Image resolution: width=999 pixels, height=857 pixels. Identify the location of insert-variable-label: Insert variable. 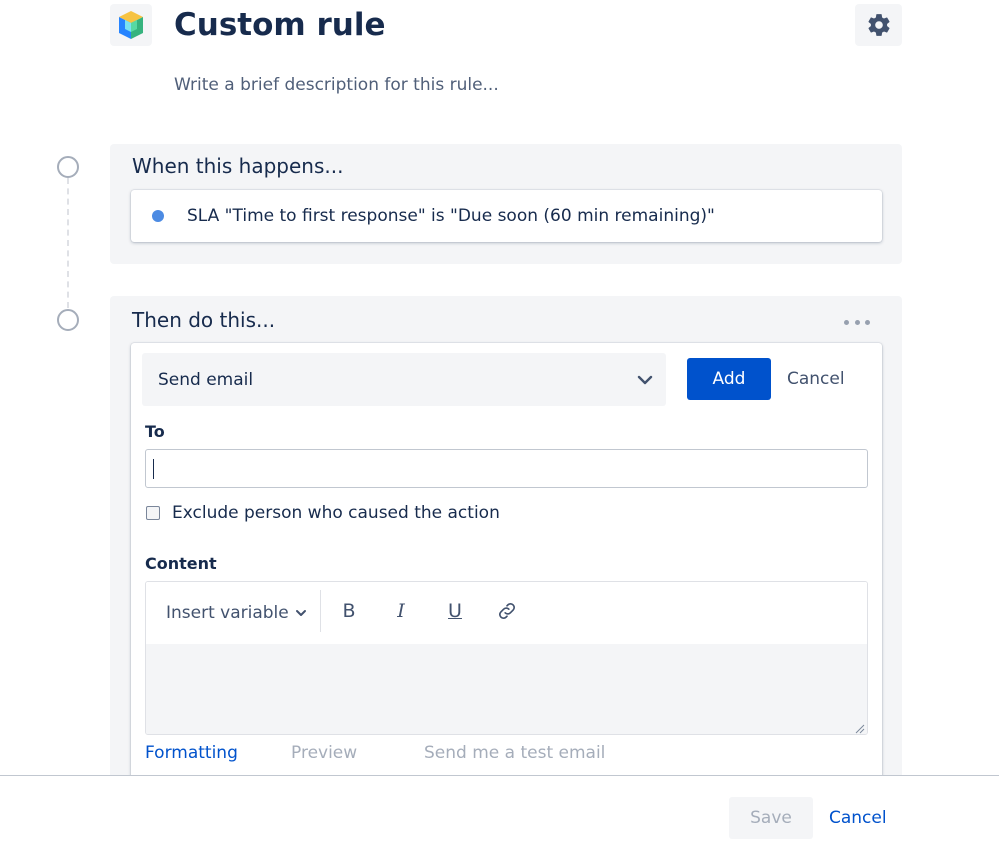
(227, 613).